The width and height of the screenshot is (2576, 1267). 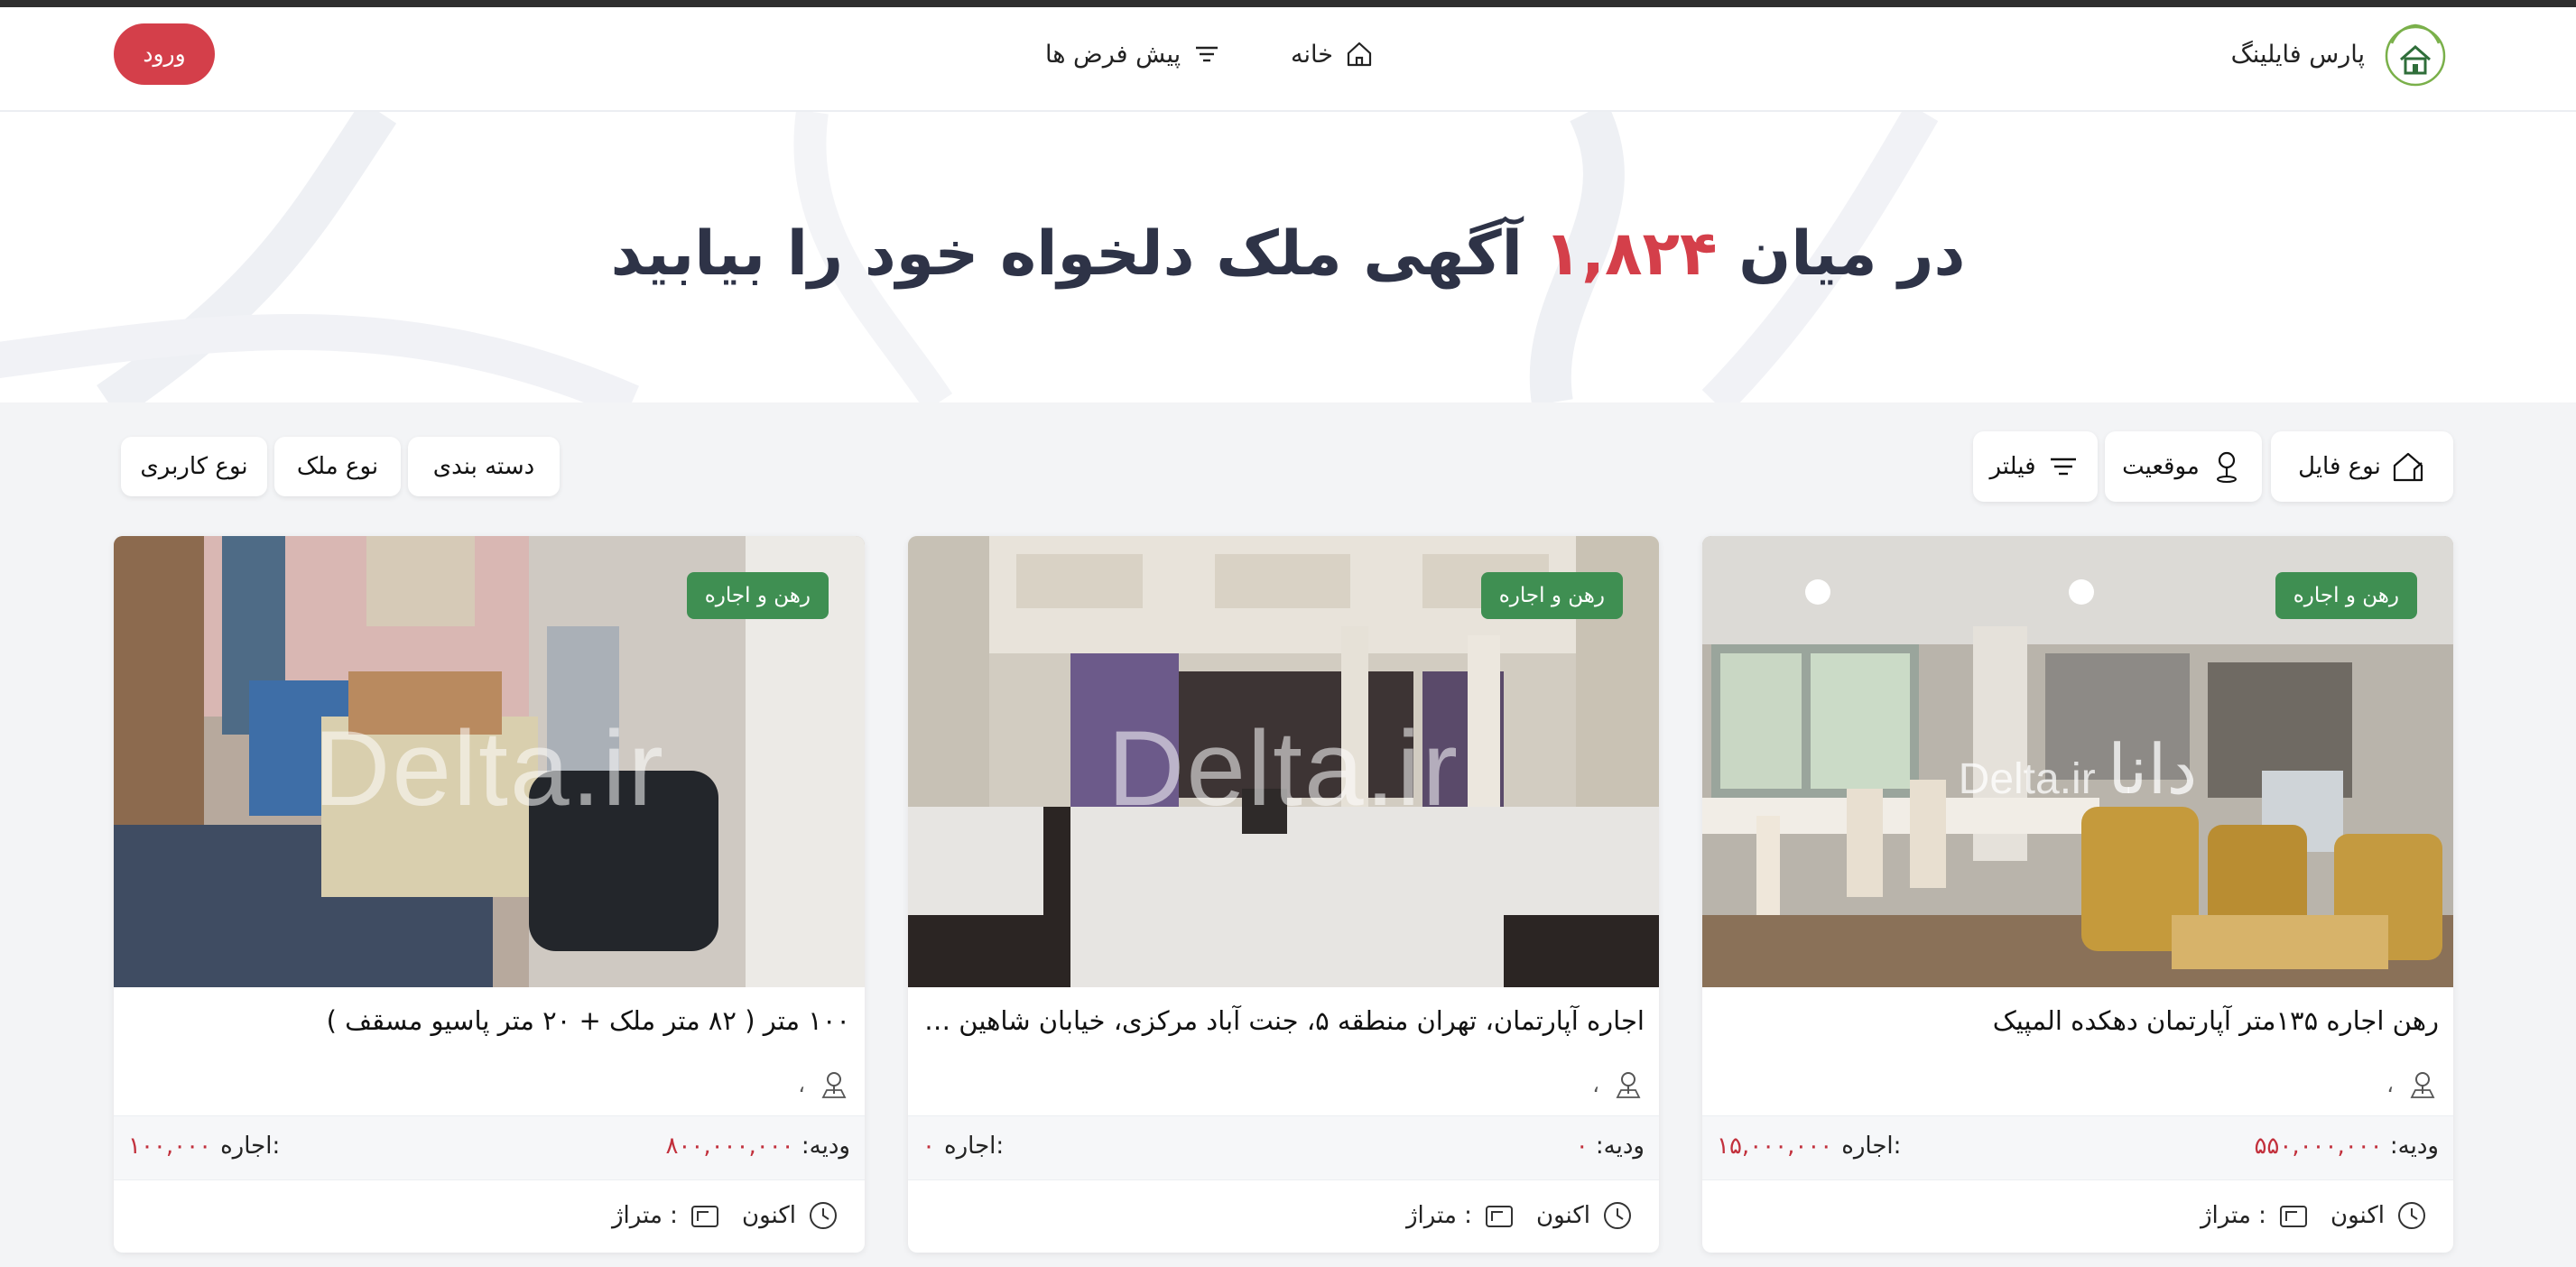 I want to click on listing-count: ۱,۸۲۴, so click(x=1630, y=254).